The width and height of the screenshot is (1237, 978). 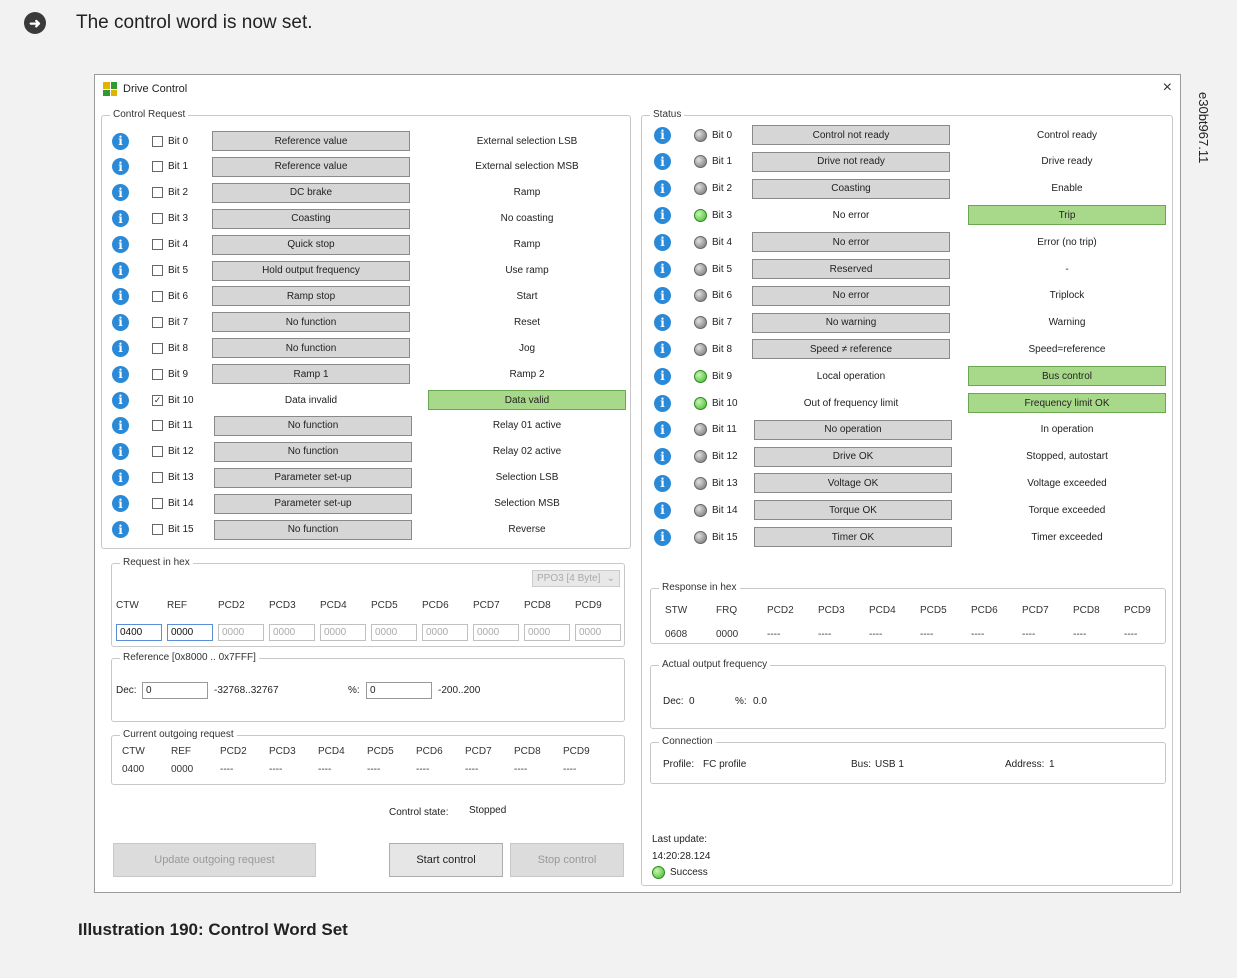 What do you see at coordinates (576, 578) in the screenshot?
I see `ppo-type-dropdown: PPO3 [4 Byte] ⌄` at bounding box center [576, 578].